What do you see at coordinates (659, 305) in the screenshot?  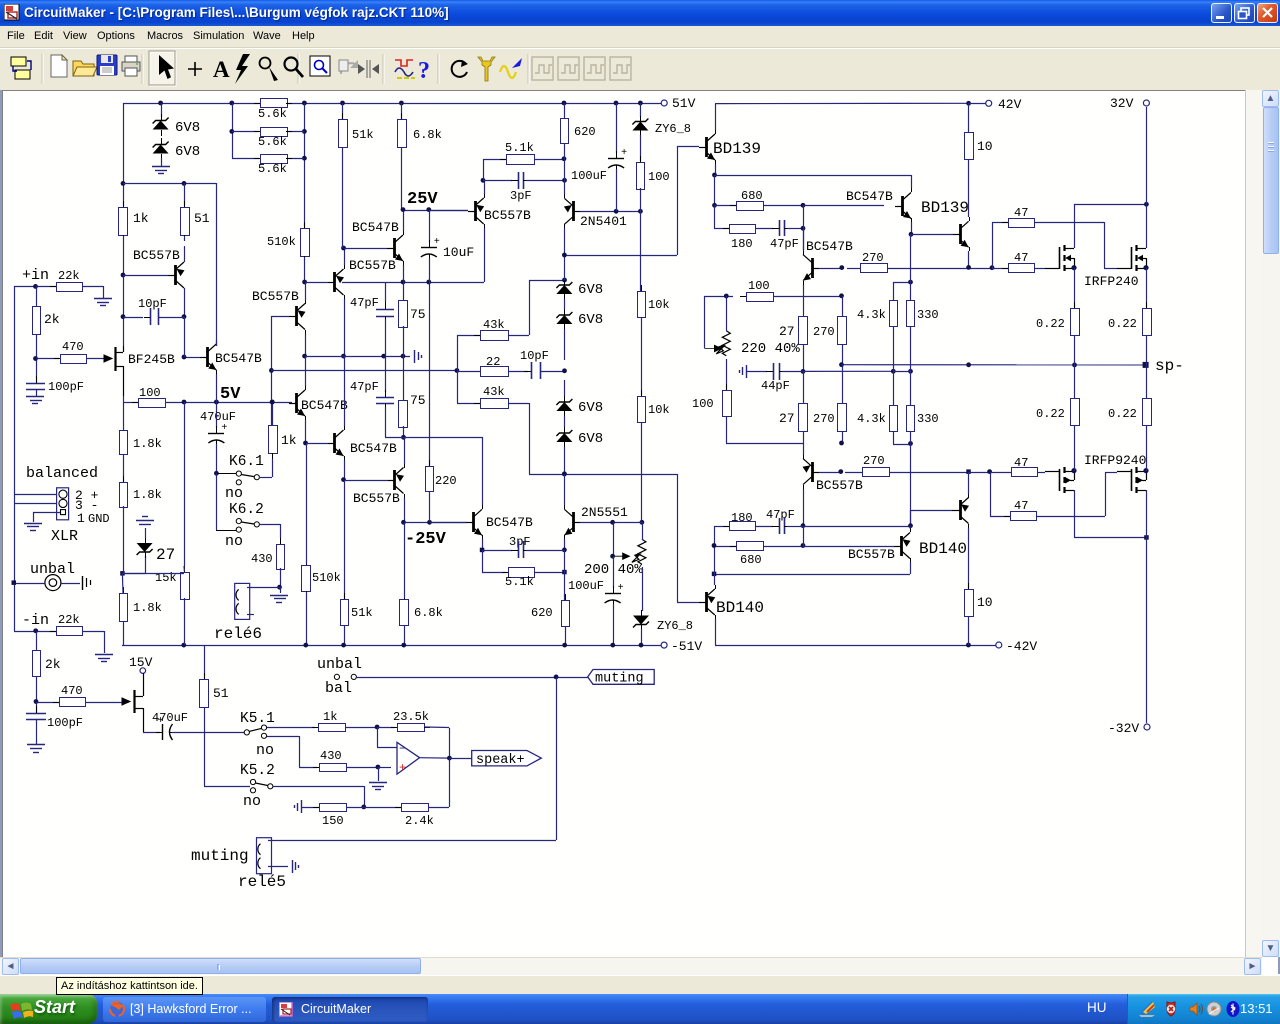 I see `svg-text: 10k` at bounding box center [659, 305].